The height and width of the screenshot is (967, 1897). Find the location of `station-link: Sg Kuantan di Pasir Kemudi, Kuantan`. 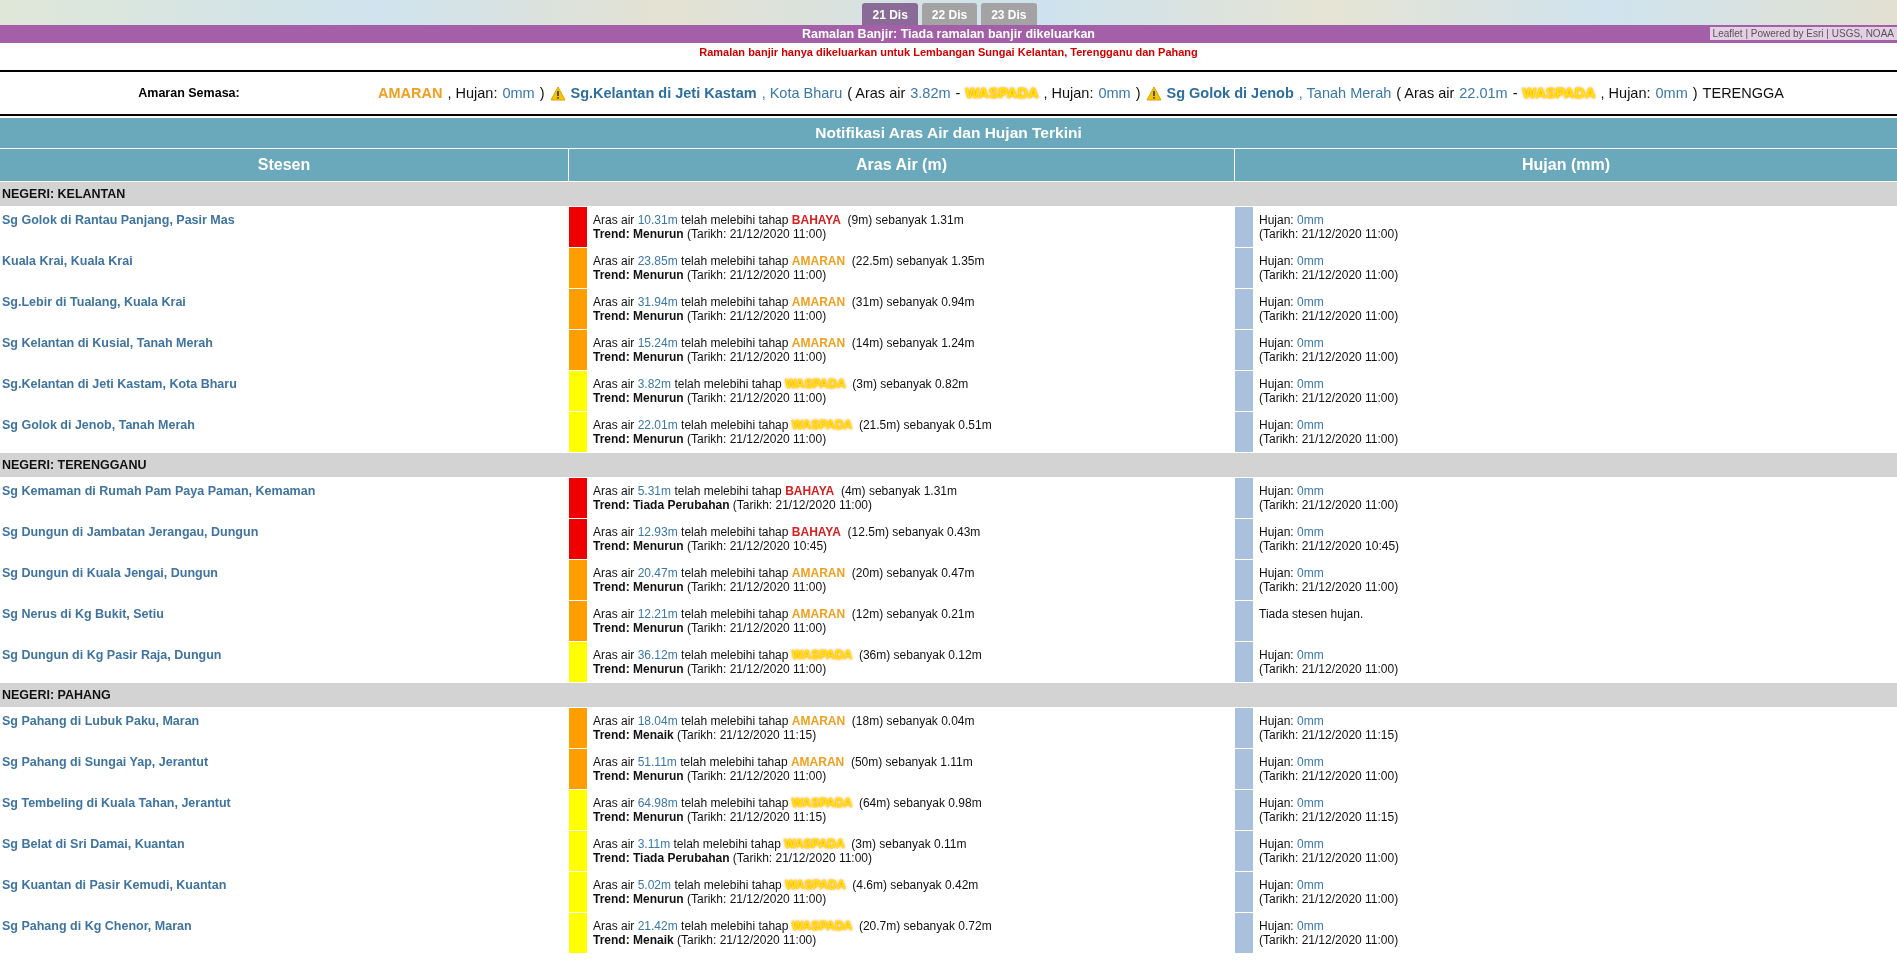

station-link: Sg Kuantan di Pasir Kemudi, Kuantan is located at coordinates (114, 885).